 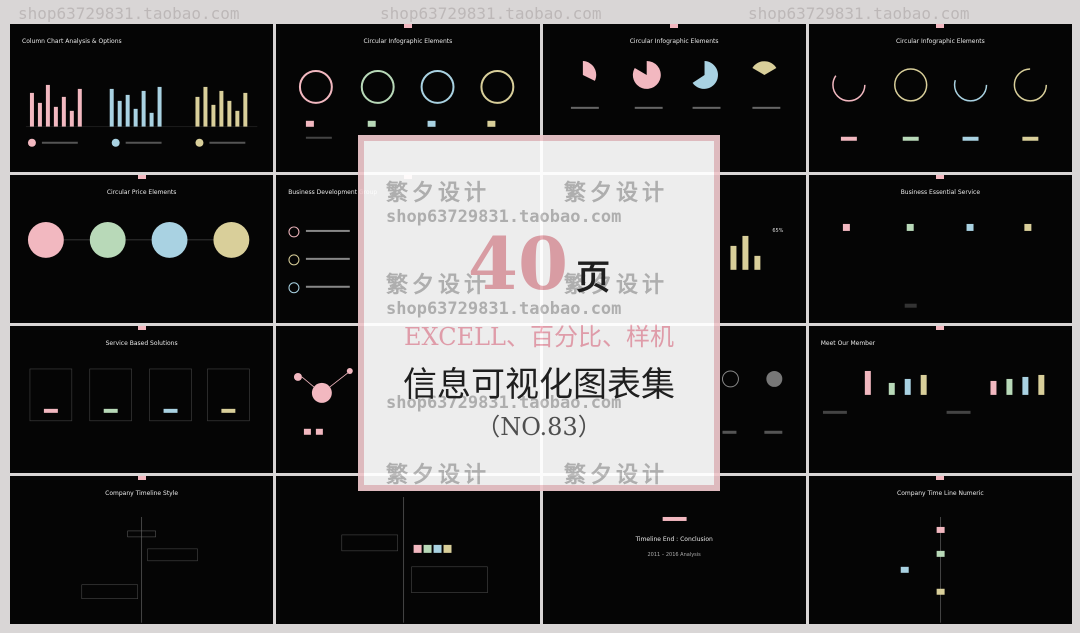 What do you see at coordinates (438, 193) in the screenshot?
I see `watermark-brand-1: 繁夕设计` at bounding box center [438, 193].